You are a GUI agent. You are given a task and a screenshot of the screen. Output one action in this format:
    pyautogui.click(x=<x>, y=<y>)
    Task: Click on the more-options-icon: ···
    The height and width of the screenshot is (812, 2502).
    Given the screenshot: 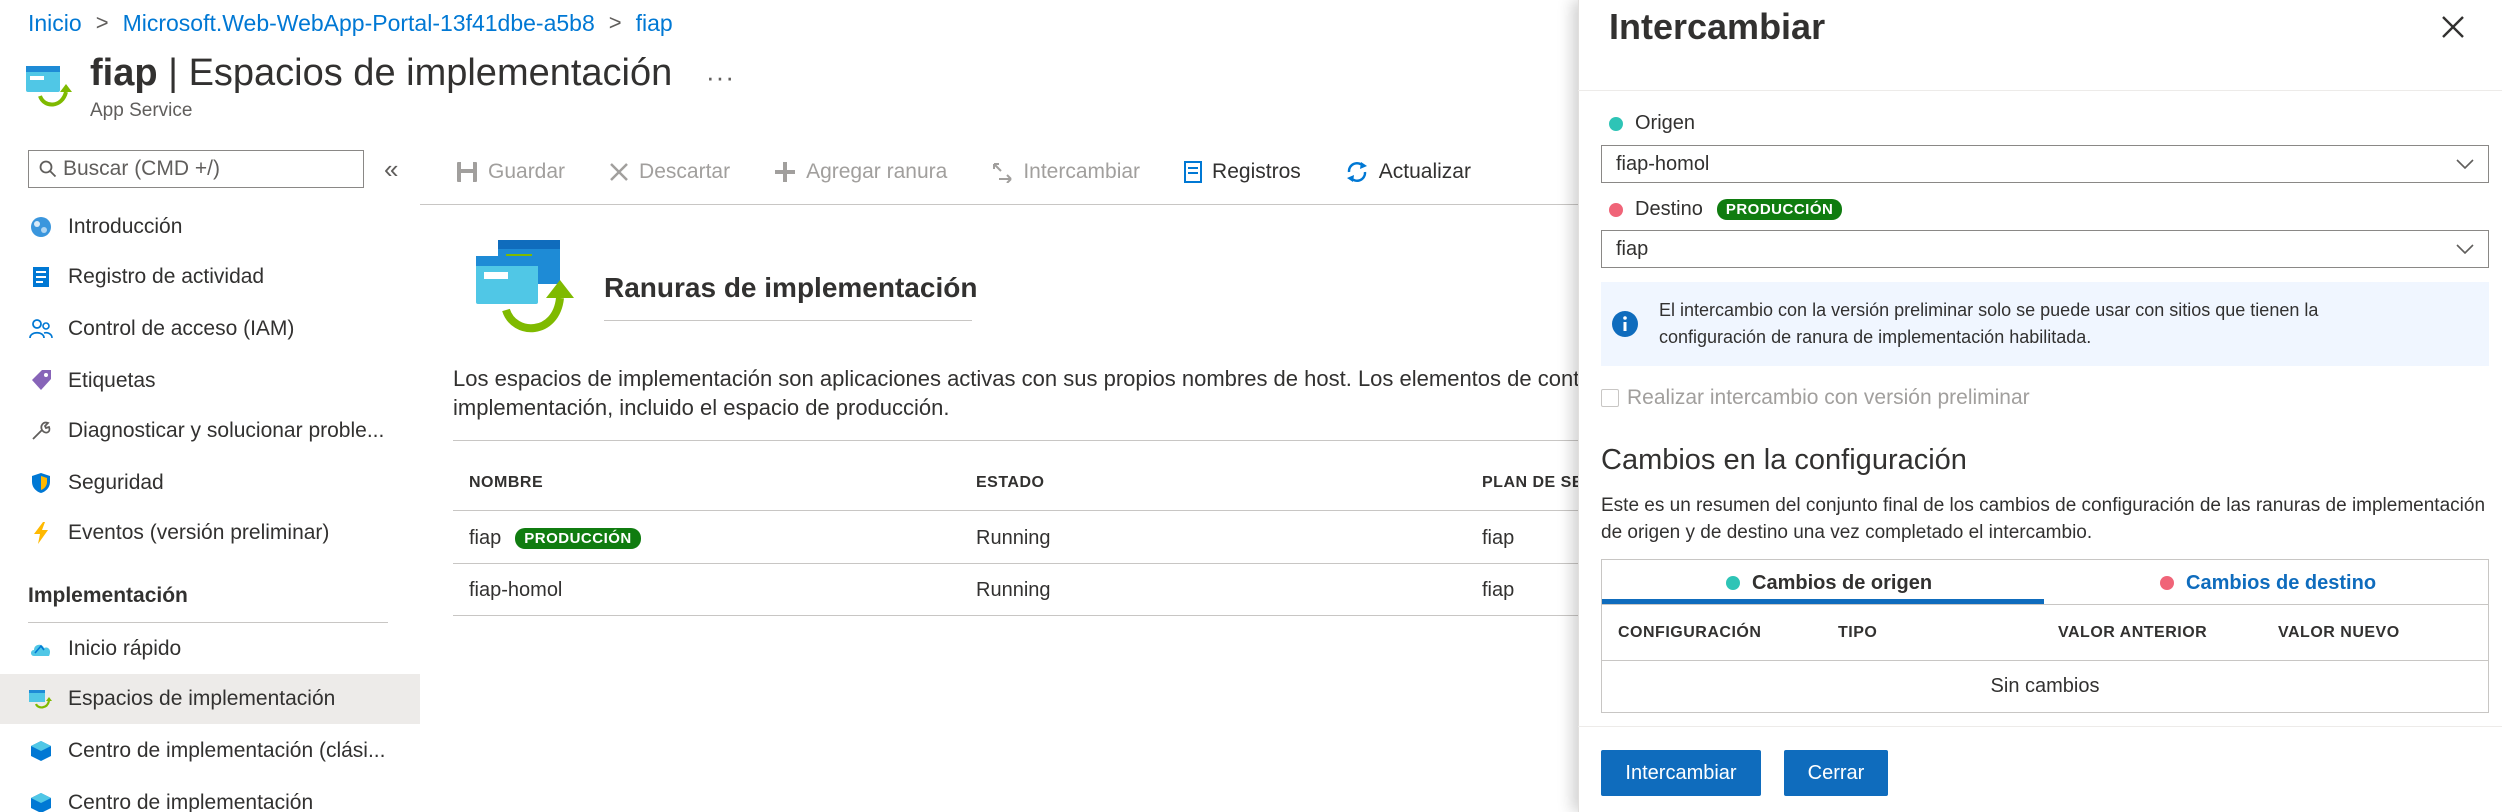 What is the action you would take?
    pyautogui.click(x=720, y=77)
    